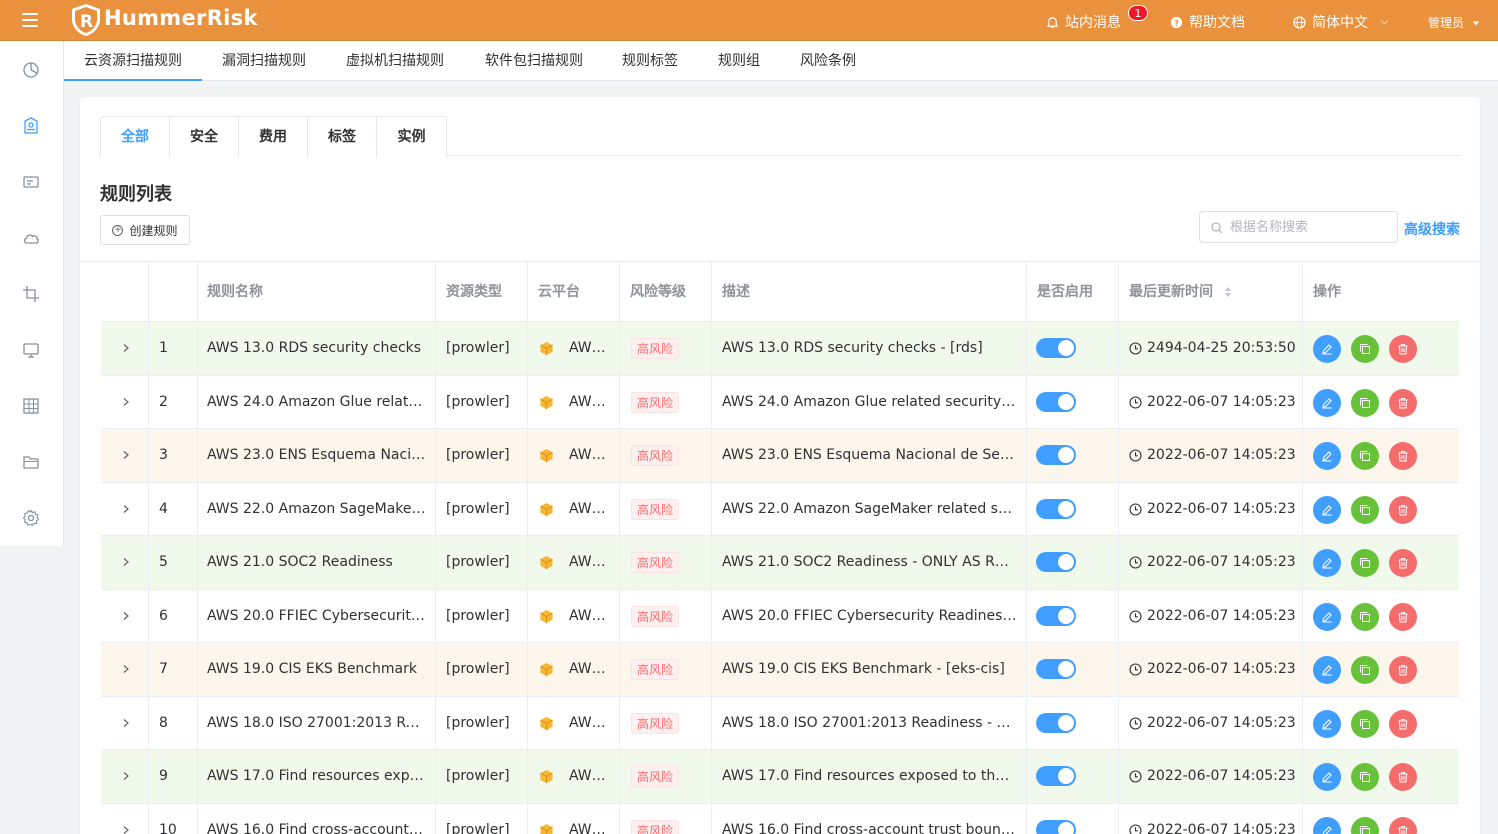  I want to click on tab-vuln-rules: 漏洞扫描规则, so click(264, 61).